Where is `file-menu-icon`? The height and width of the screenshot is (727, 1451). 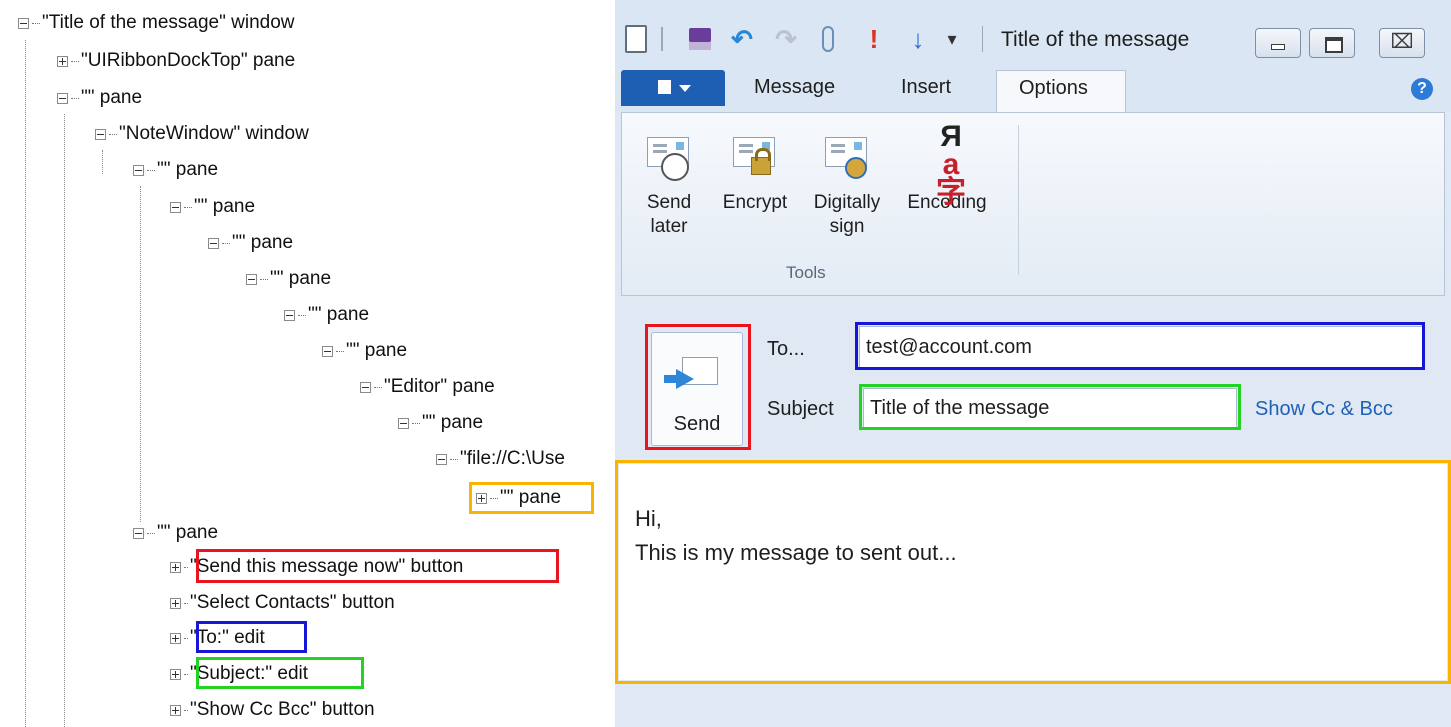 file-menu-icon is located at coordinates (662, 87).